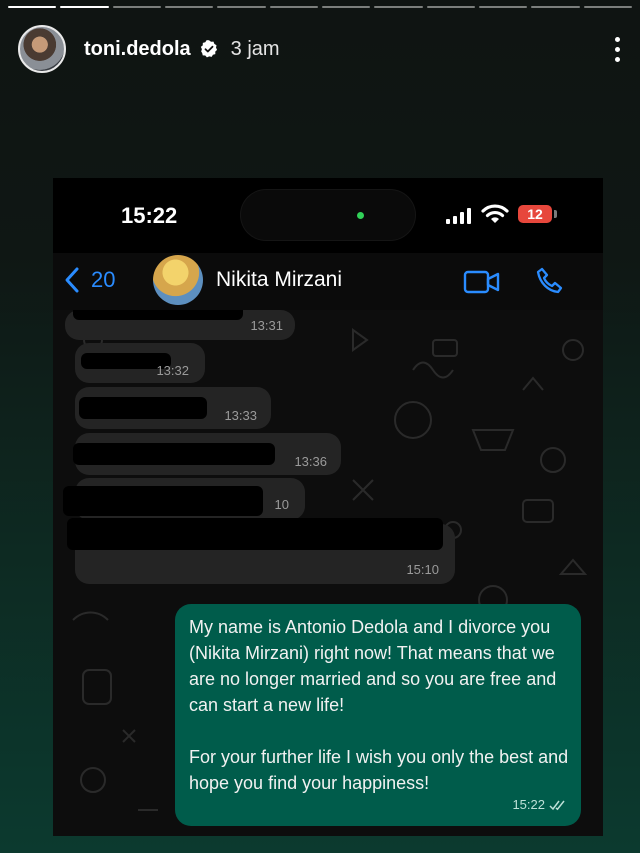  Describe the element at coordinates (528, 804) in the screenshot. I see `message-time: 15:22` at that location.